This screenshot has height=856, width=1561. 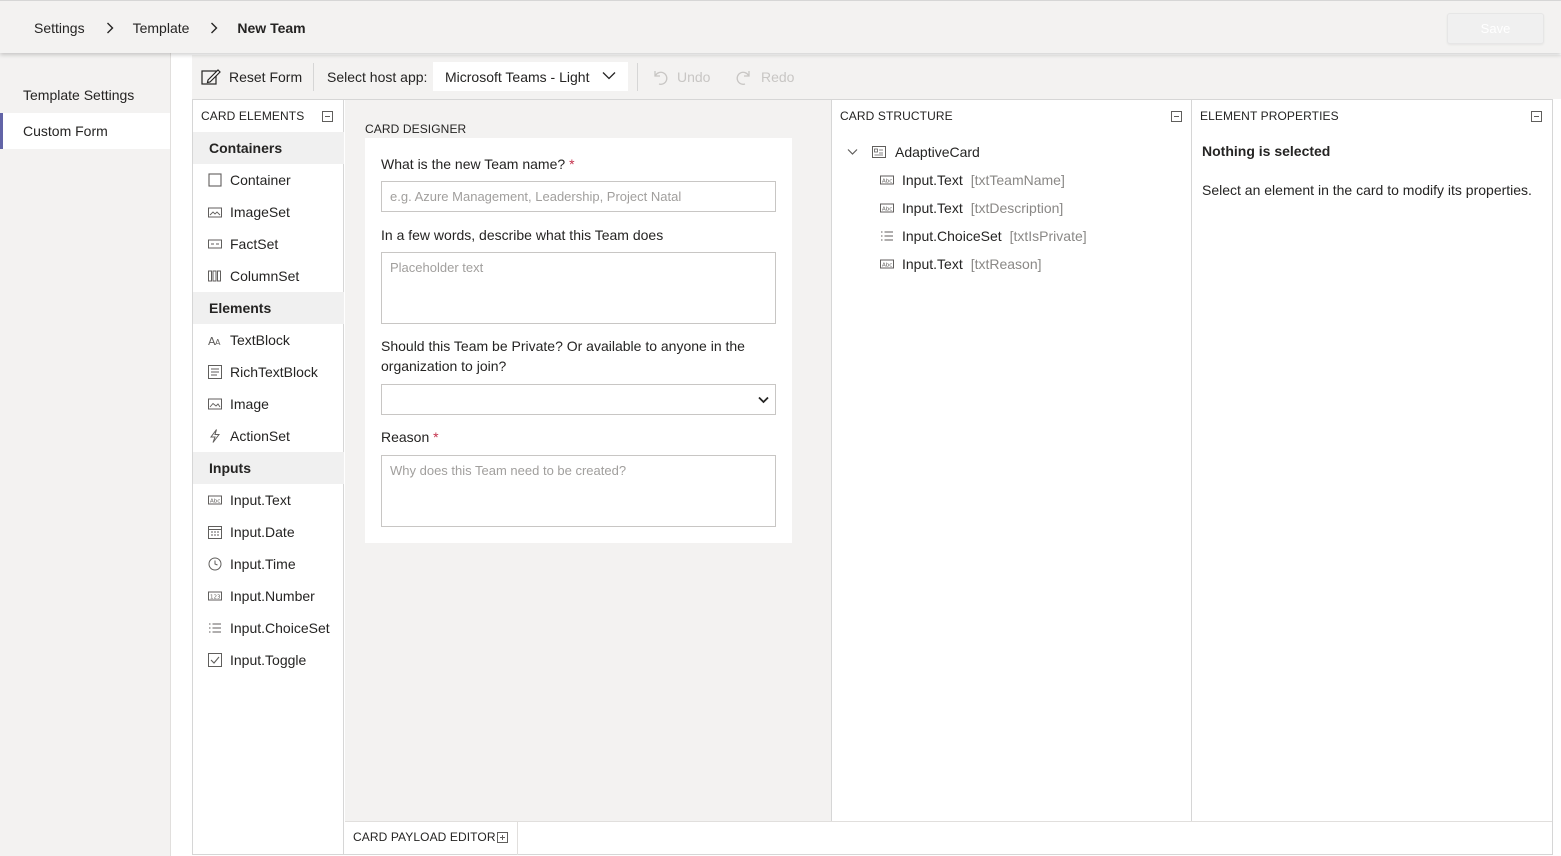 What do you see at coordinates (948, 838) in the screenshot?
I see `card-payload-editor-bar: CARD PAYLOAD EDITOR` at bounding box center [948, 838].